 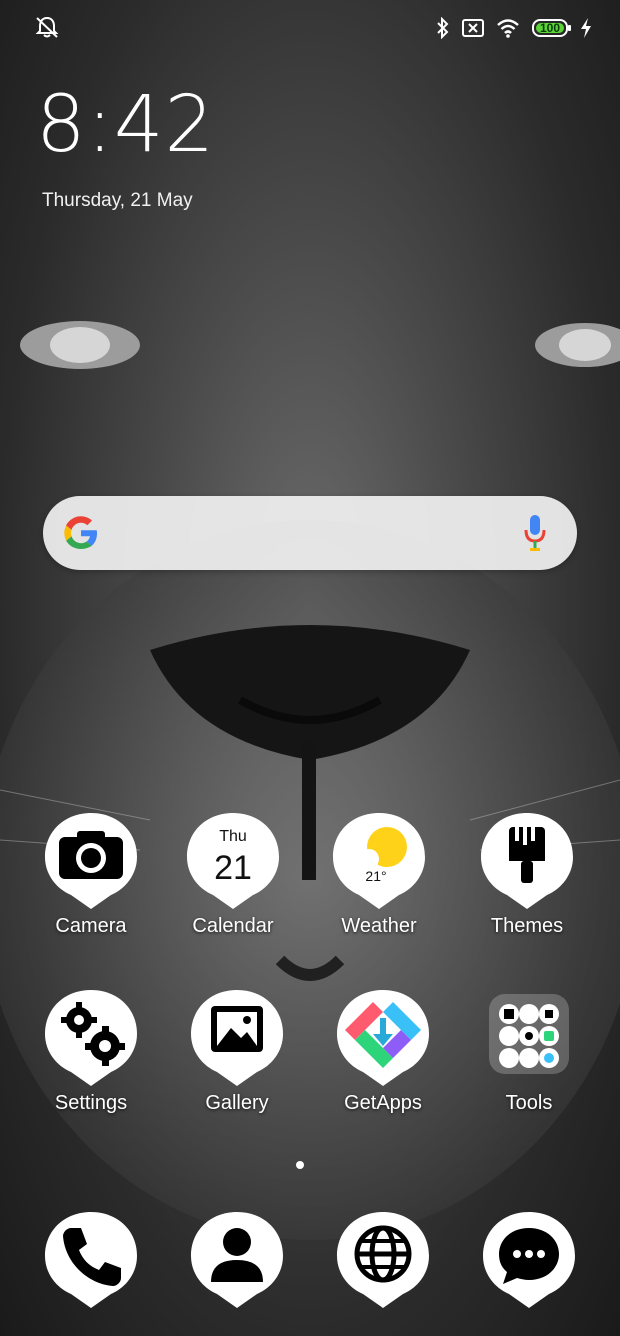 I want to click on app-phone, so click(x=91, y=1273).